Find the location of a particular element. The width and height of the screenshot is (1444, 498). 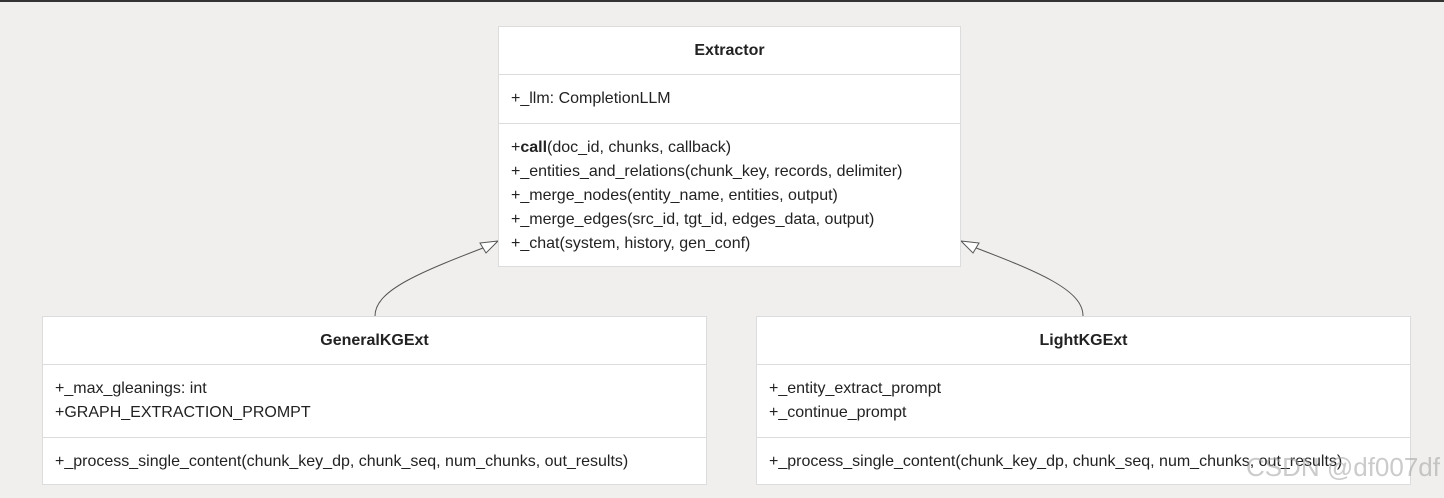

light-to-extractor-edge is located at coordinates (1023, 279).